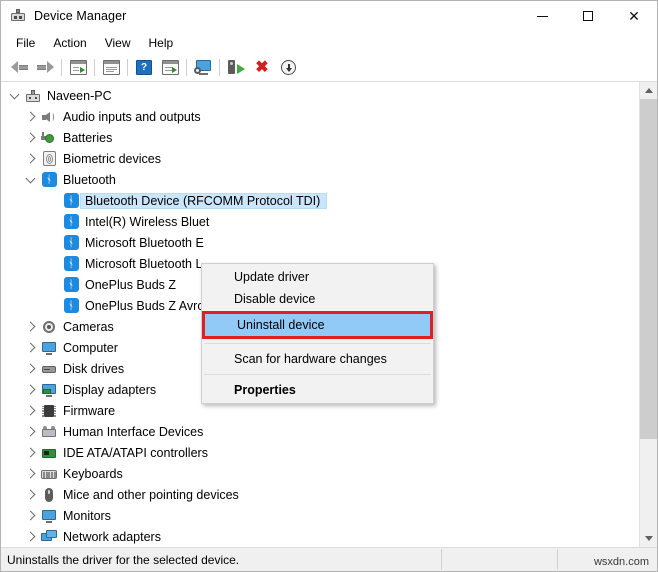 Image resolution: width=658 pixels, height=572 pixels. What do you see at coordinates (588, 16) in the screenshot?
I see `maximize-button` at bounding box center [588, 16].